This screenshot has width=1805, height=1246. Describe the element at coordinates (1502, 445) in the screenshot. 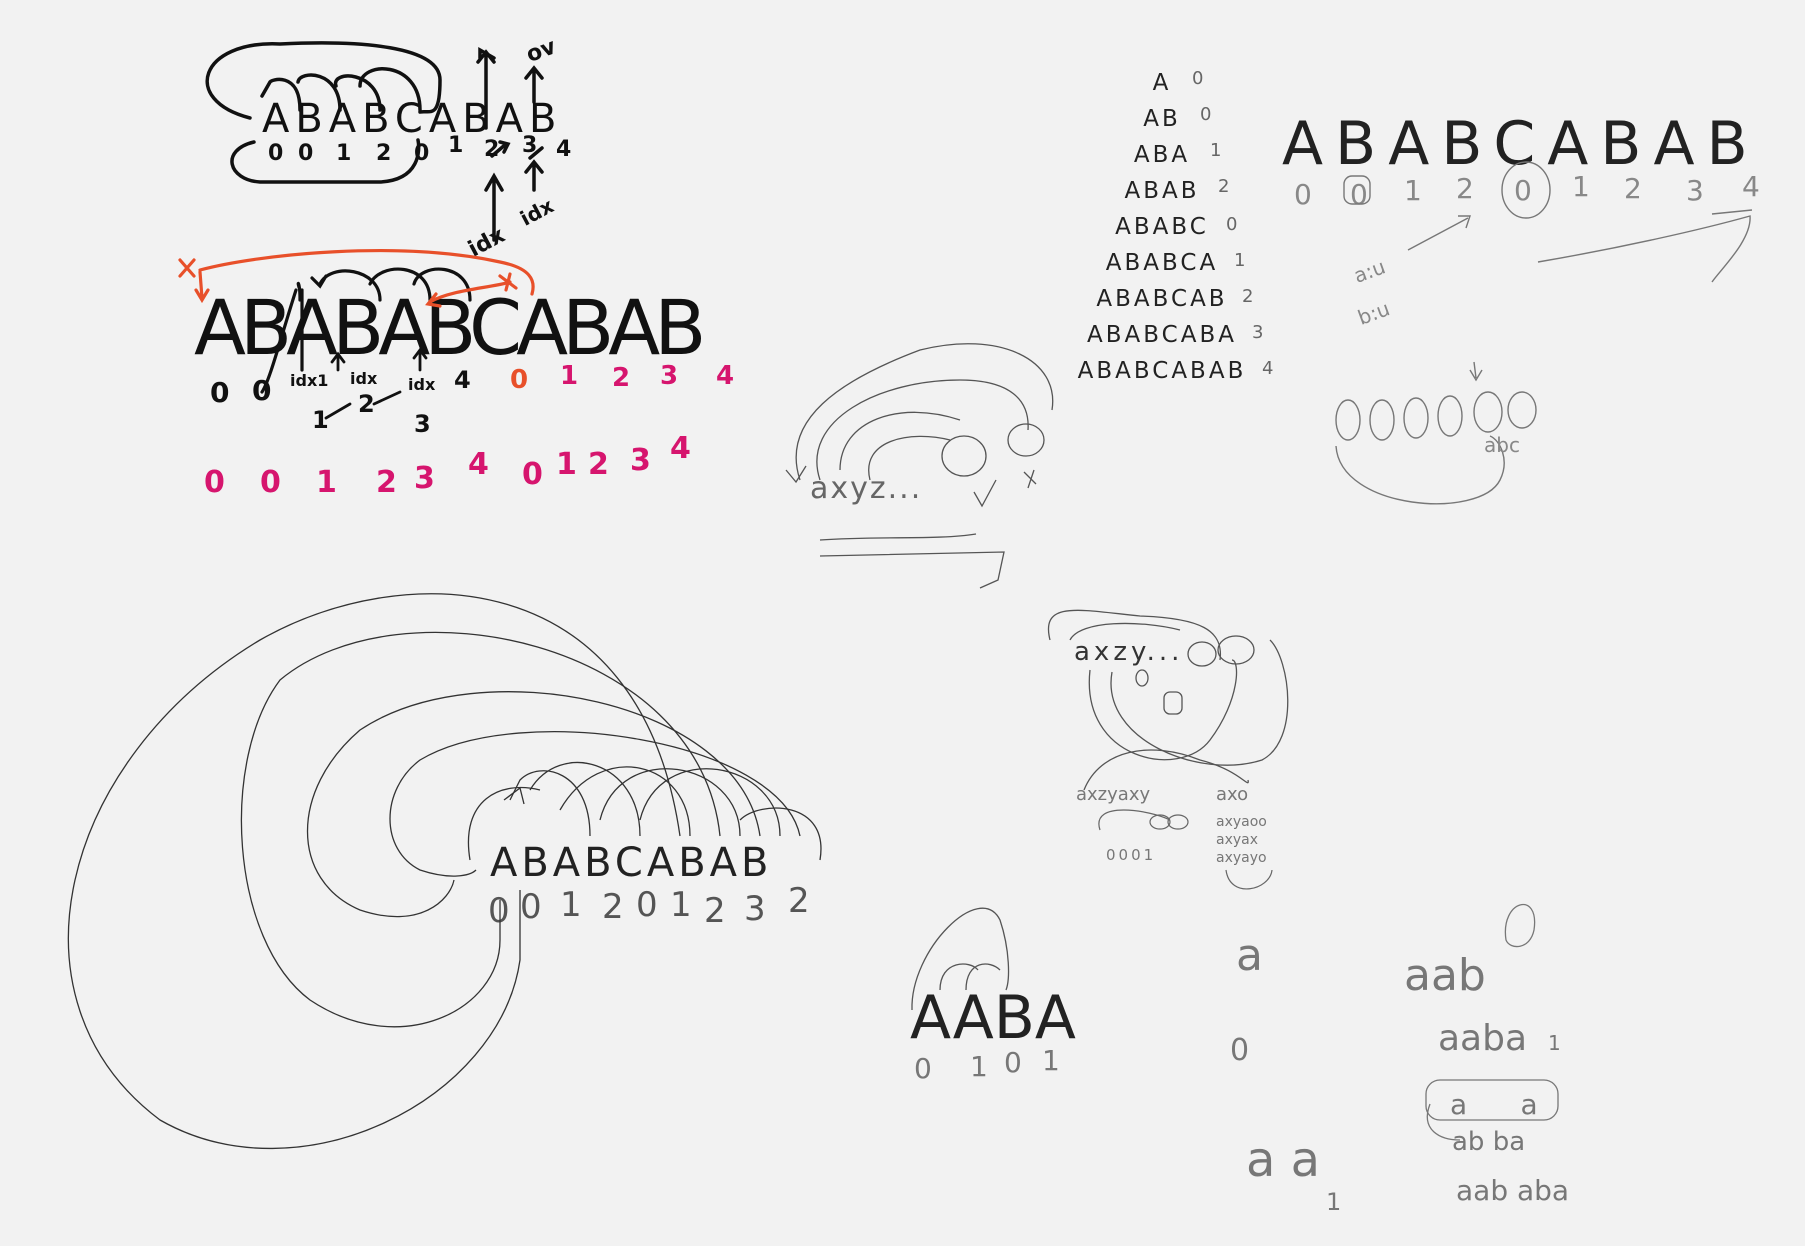

I see `annotation-abc: abc` at that location.